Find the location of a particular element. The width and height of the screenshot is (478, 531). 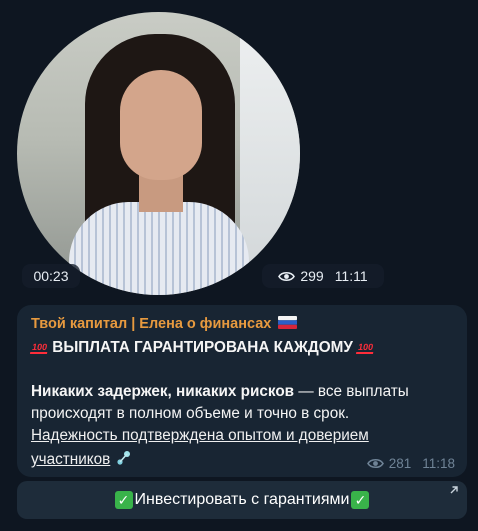

video-duration: 00:23 is located at coordinates (51, 276).